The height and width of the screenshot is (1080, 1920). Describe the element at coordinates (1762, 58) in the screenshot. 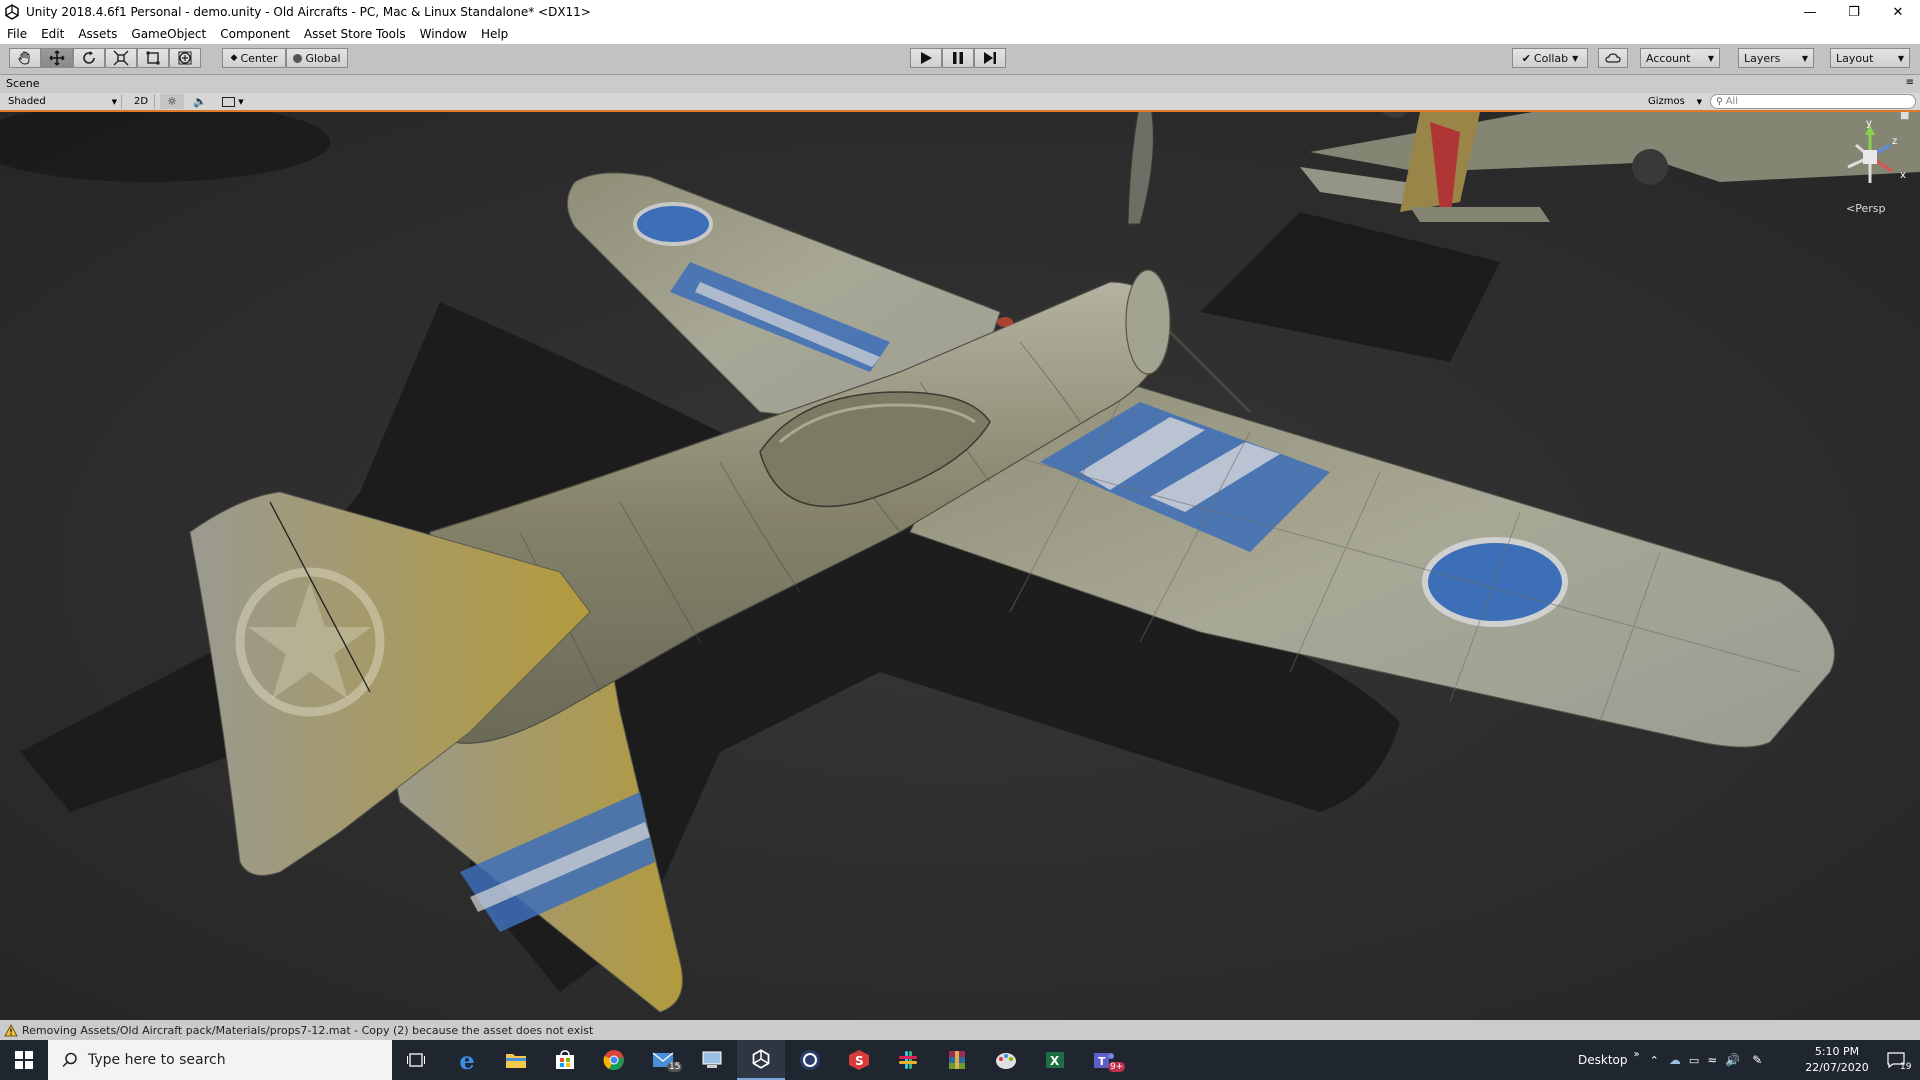

I see `layers-label: Layers` at that location.